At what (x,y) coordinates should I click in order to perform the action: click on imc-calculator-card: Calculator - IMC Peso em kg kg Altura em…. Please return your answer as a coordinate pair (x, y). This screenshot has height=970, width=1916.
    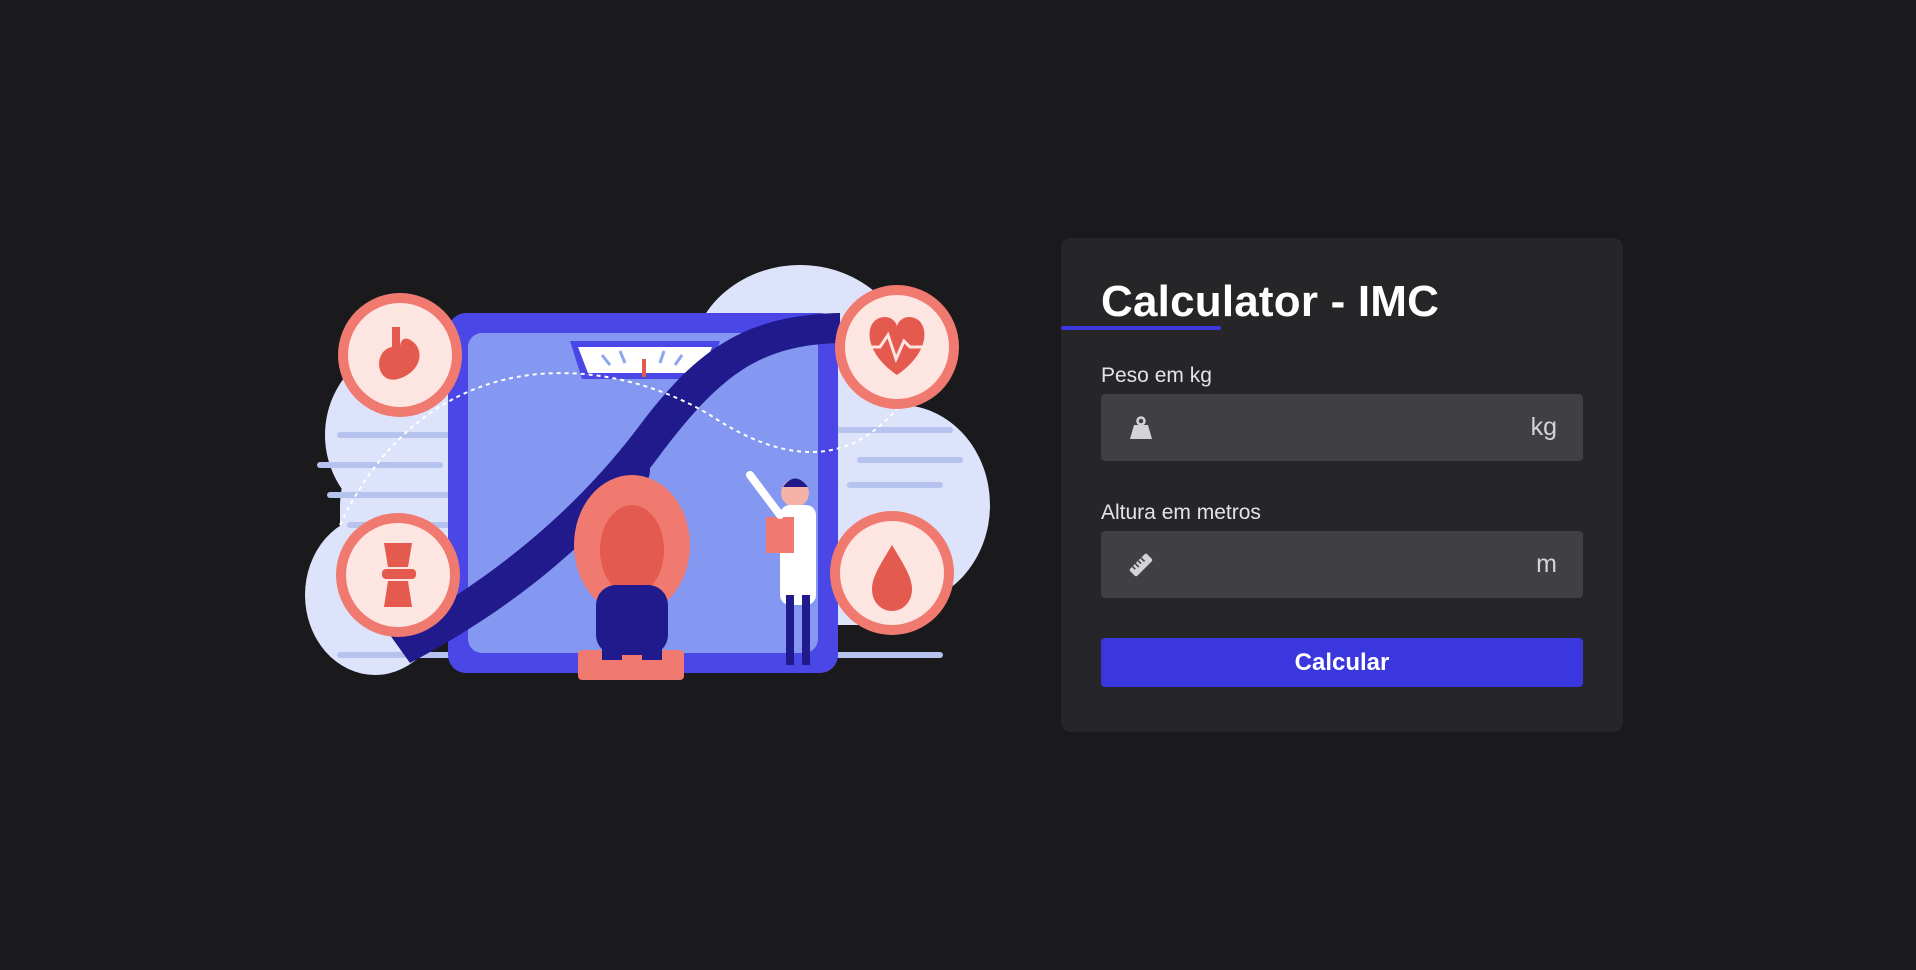
    Looking at the image, I should click on (1342, 485).